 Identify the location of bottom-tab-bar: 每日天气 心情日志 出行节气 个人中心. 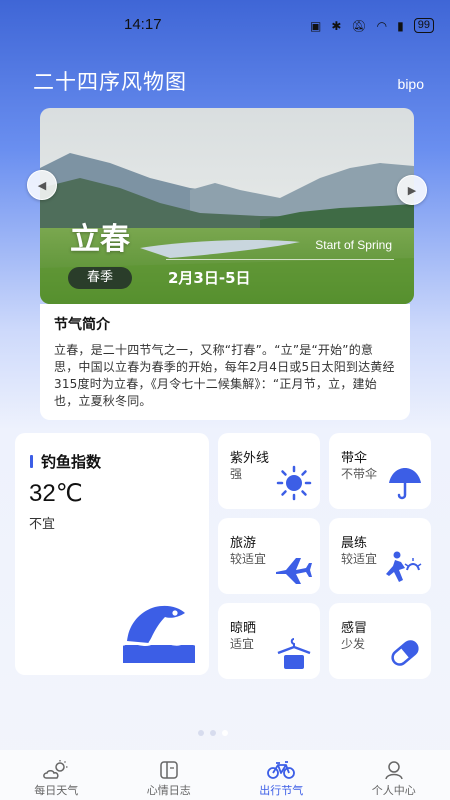
(225, 775).